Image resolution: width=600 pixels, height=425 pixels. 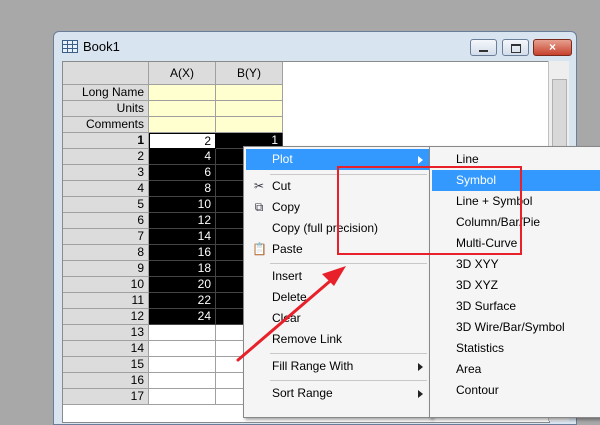 What do you see at coordinates (516, 369) in the screenshot?
I see `submenu-item-area: Area` at bounding box center [516, 369].